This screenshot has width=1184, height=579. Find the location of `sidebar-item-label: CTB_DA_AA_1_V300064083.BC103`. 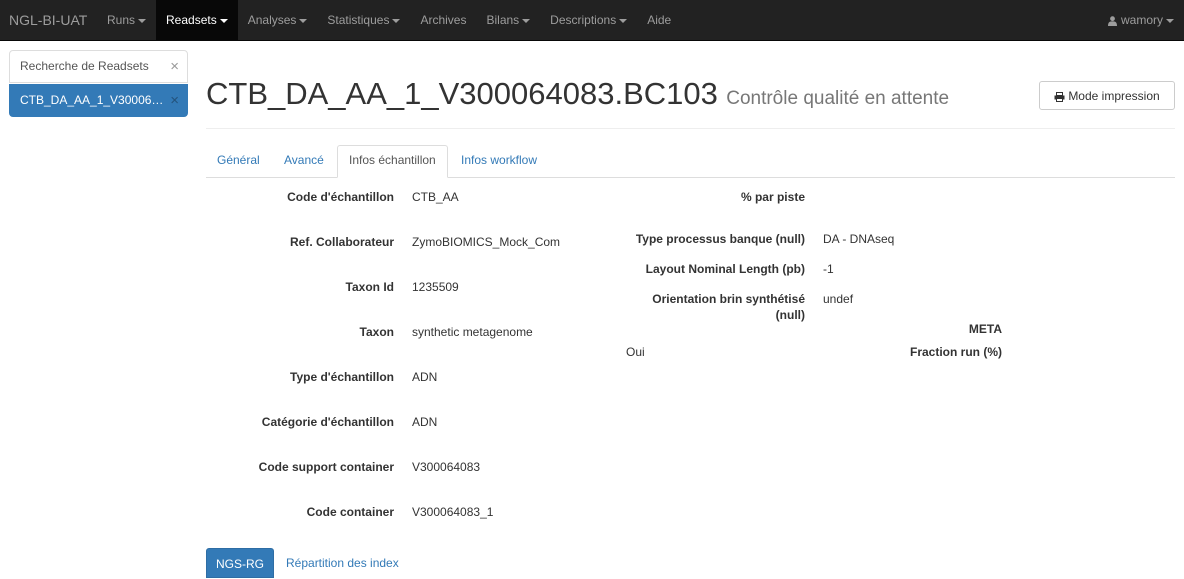

sidebar-item-label: CTB_DA_AA_1_V300064083.BC103 is located at coordinates (92, 100).